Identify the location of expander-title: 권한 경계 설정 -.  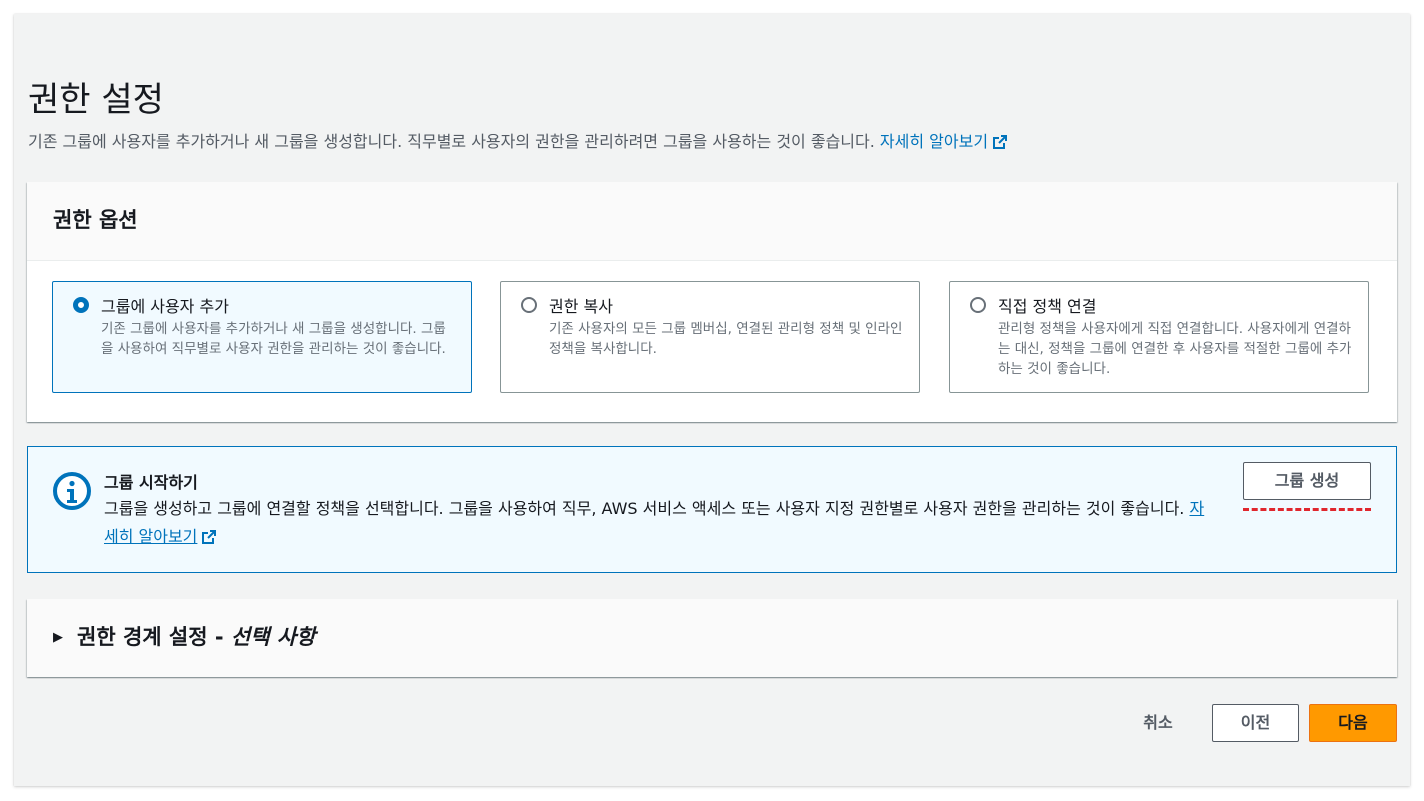
(154, 637).